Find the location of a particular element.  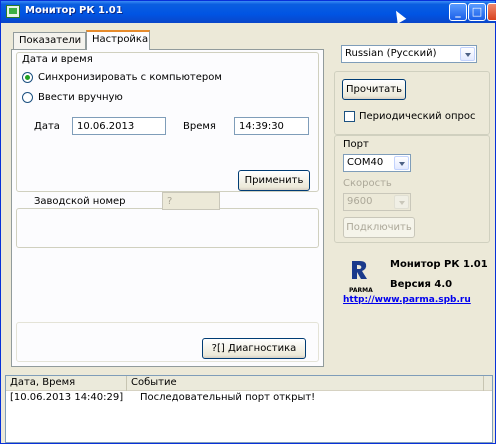

time-field: 14:39:30 is located at coordinates (271, 126).